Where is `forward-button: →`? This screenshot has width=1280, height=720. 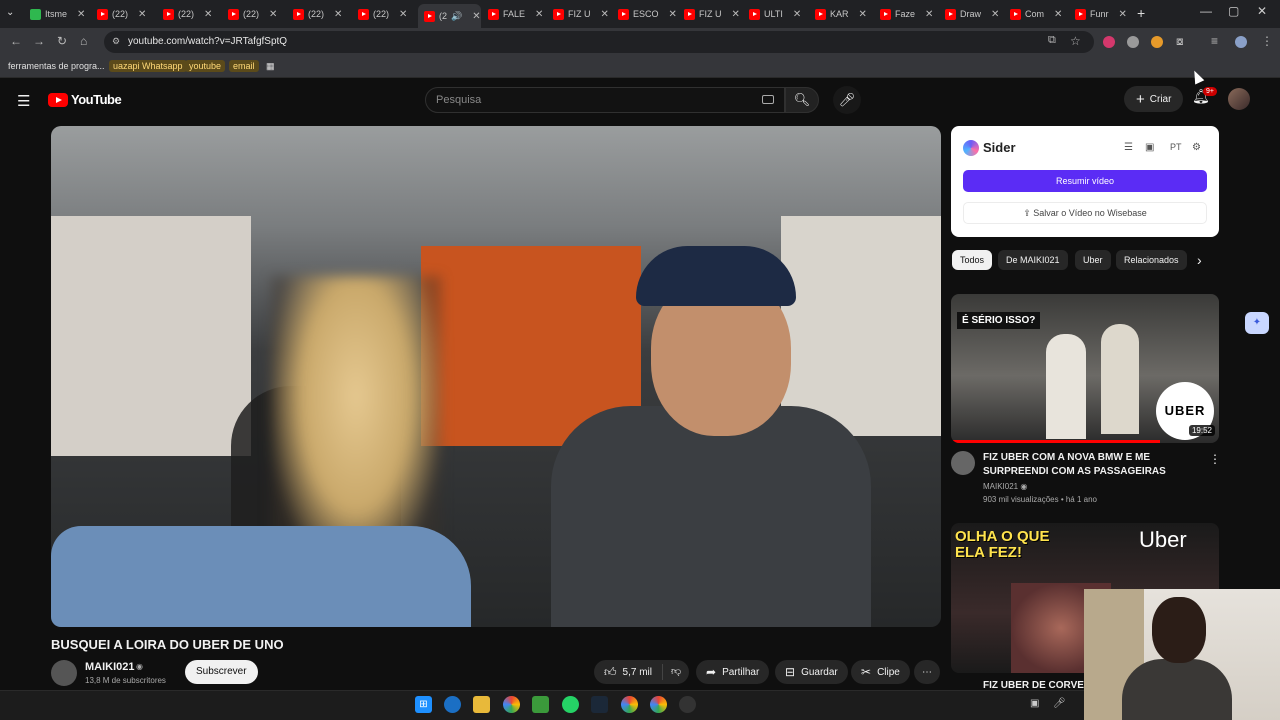
forward-button: → is located at coordinates (39, 41).